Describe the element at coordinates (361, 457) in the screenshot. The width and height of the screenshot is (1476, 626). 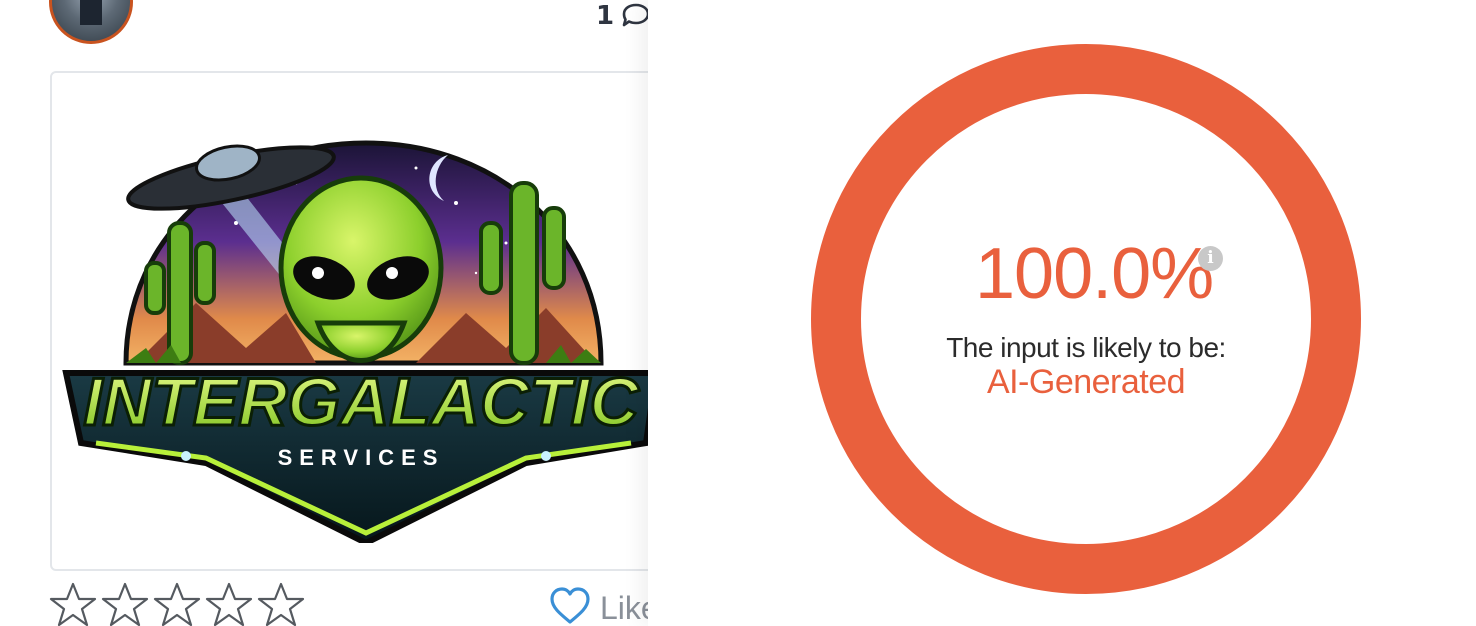
I see `logo-subline: SERVICES` at that location.